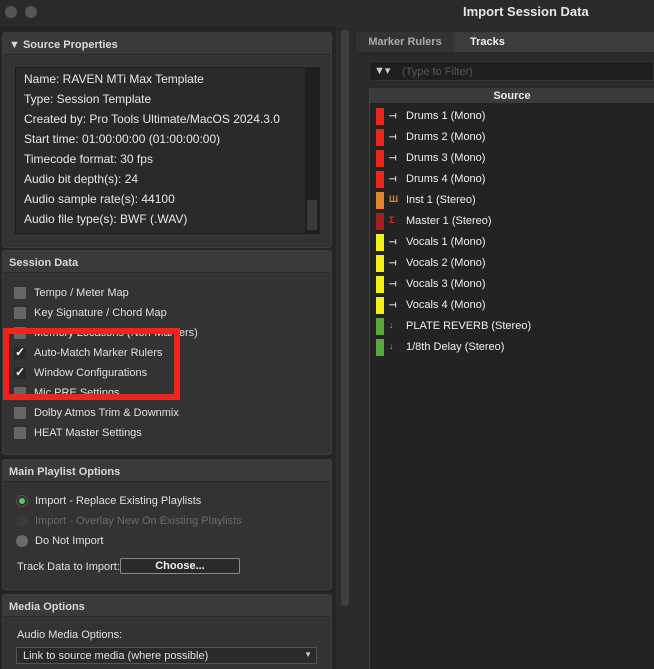 The width and height of the screenshot is (654, 669). Describe the element at coordinates (345, 318) in the screenshot. I see `left-panel-scrollbar` at that location.